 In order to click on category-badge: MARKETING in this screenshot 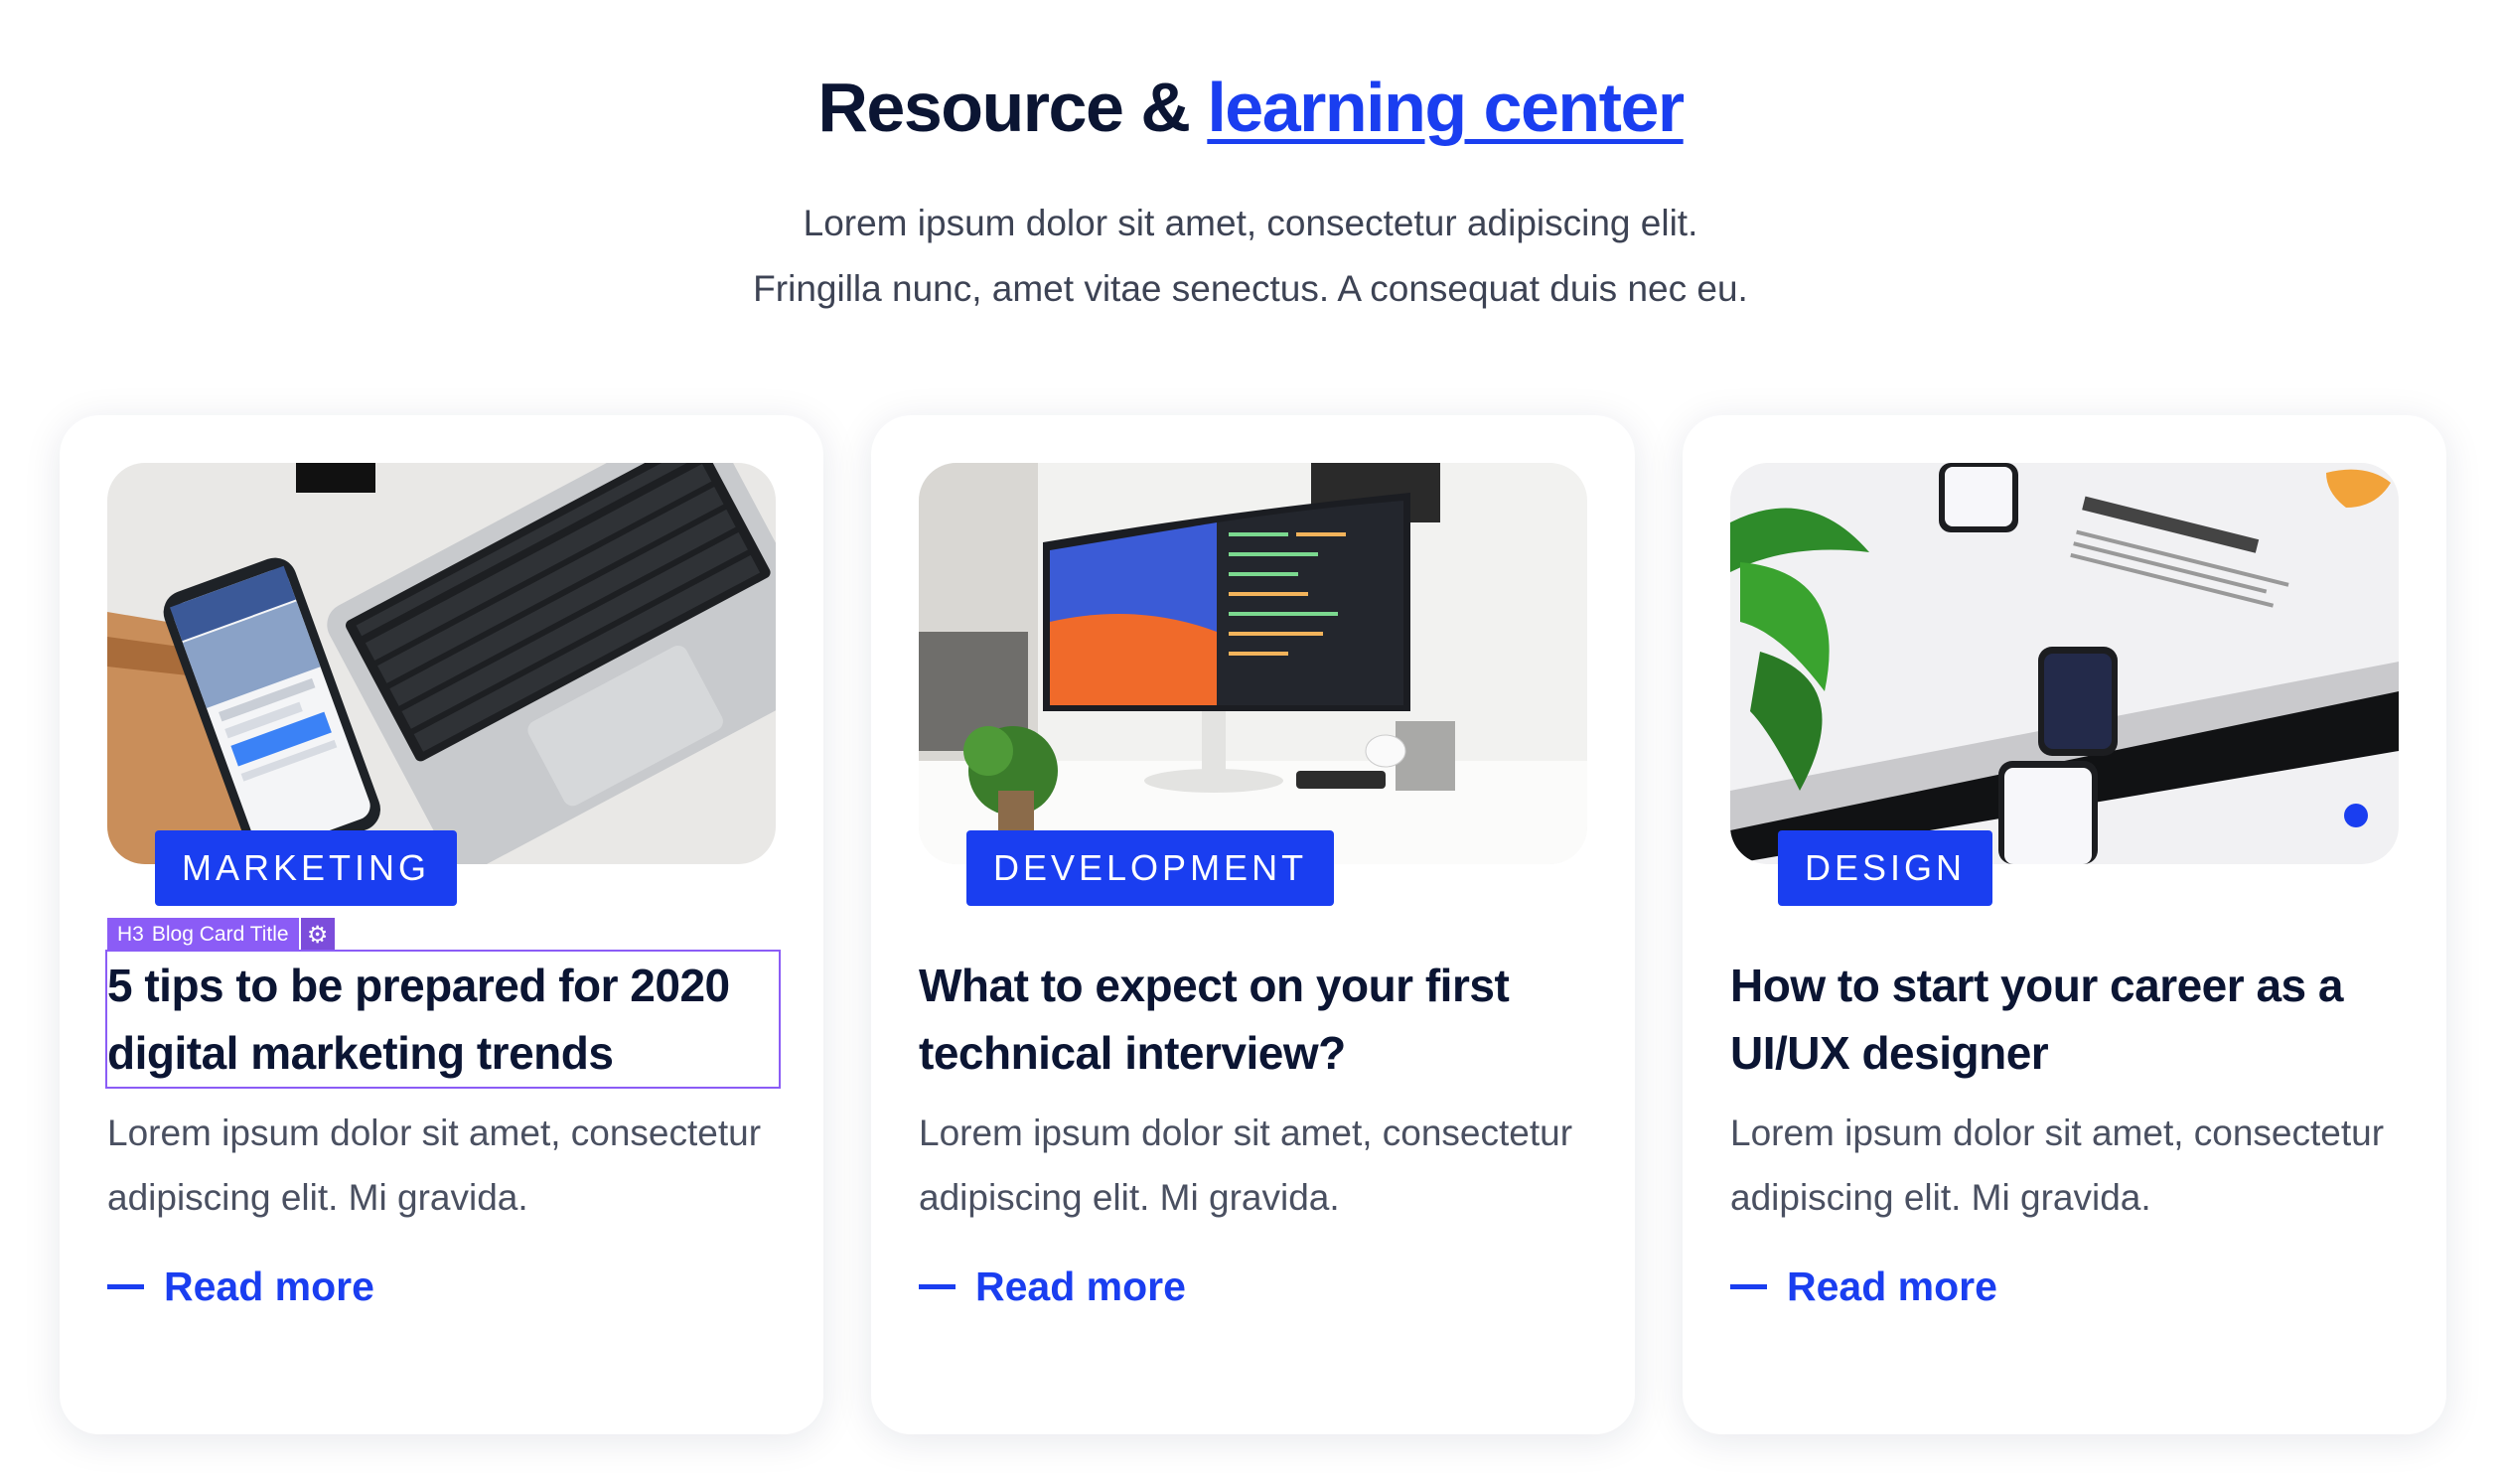, I will do `click(306, 868)`.